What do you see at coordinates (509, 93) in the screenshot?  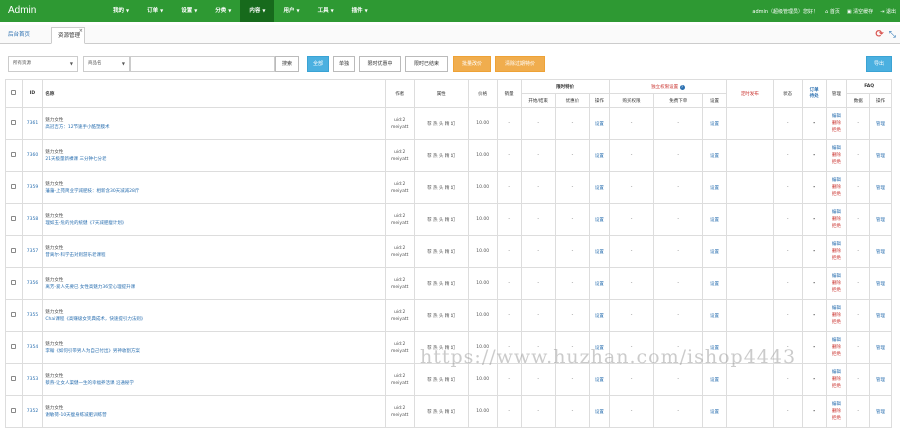 I see `header-sales: 销量` at bounding box center [509, 93].